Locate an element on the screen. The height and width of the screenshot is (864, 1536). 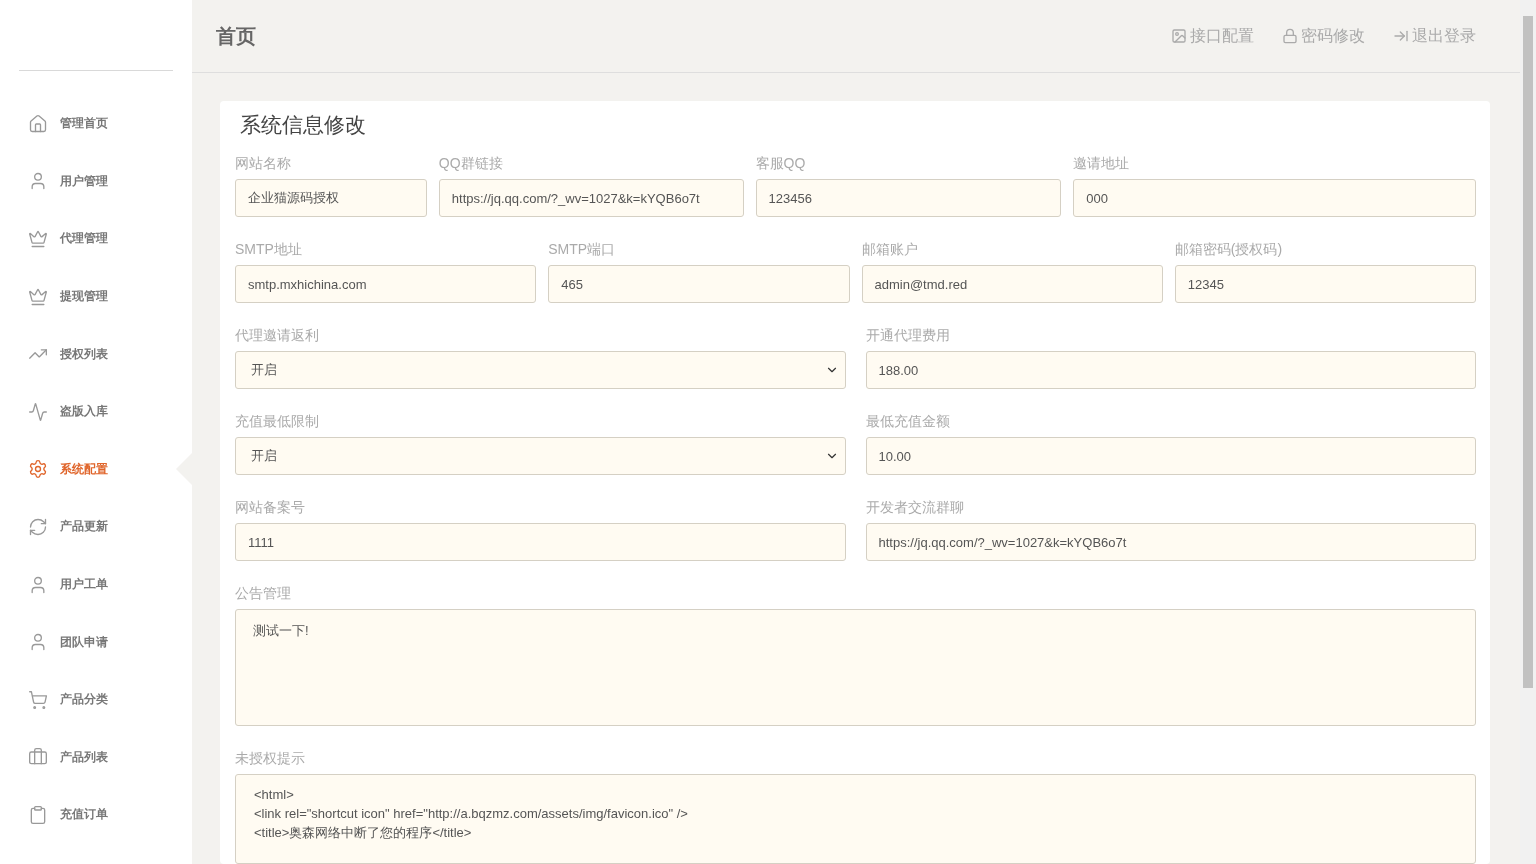
field-label: 代理邀请返利 is located at coordinates (277, 336).